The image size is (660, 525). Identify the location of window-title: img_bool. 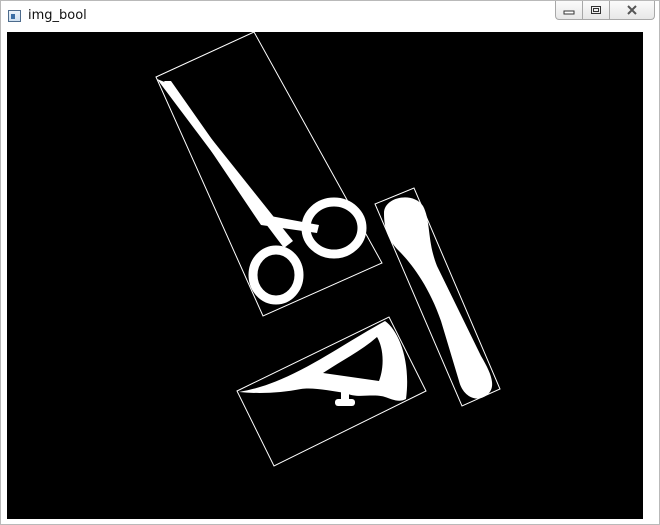
(57, 15).